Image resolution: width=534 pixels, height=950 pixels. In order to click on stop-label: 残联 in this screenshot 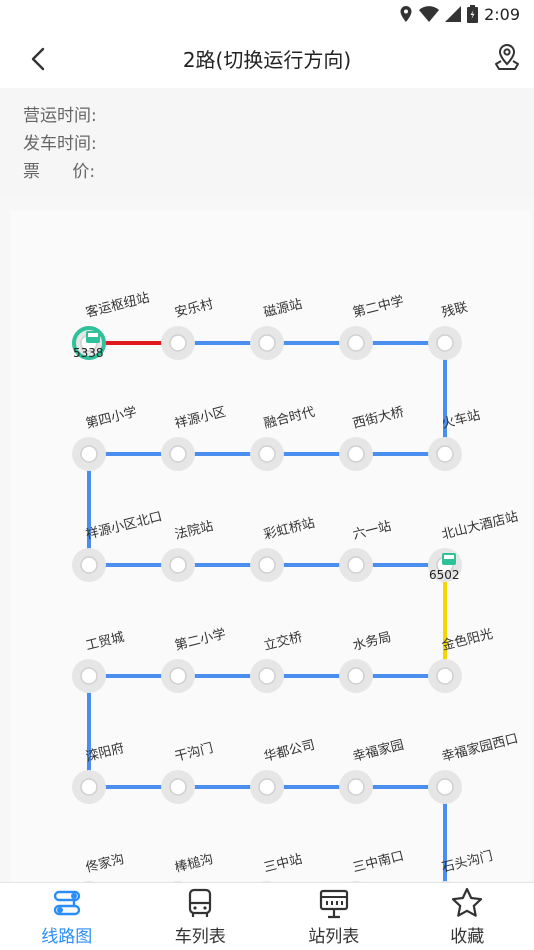, I will do `click(454, 310)`.